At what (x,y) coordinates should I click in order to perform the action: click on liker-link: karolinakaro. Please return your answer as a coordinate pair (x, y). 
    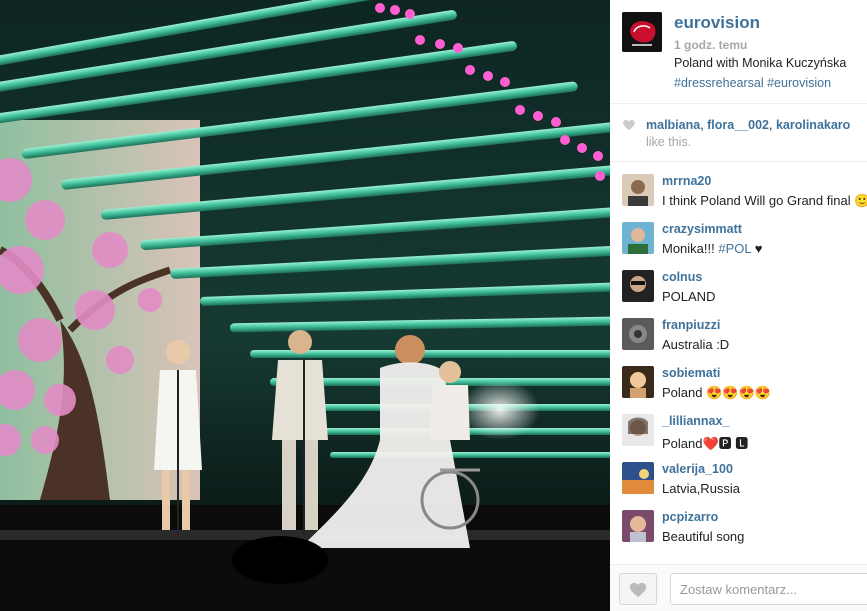
    Looking at the image, I should click on (813, 125).